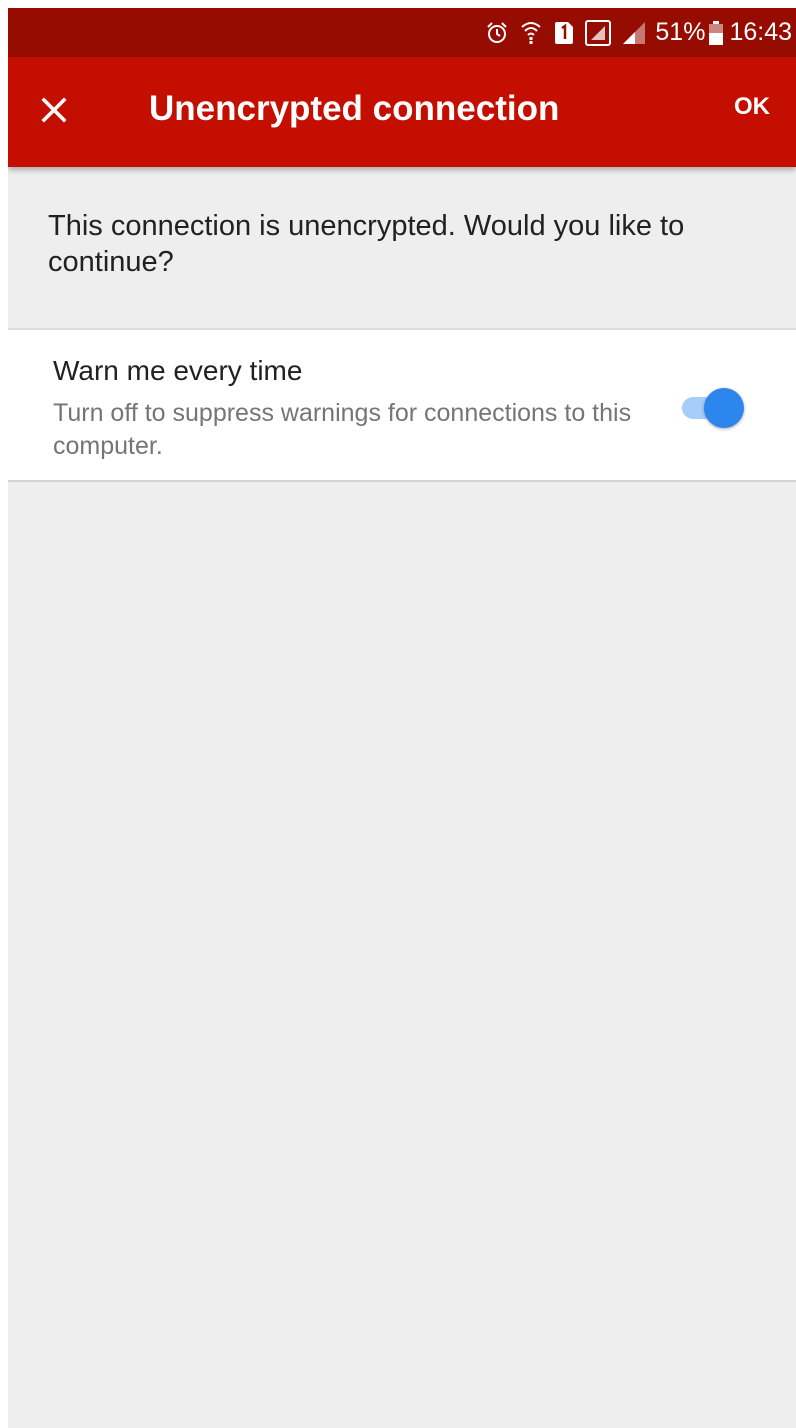  I want to click on page-title: Unencrypted connection, so click(354, 108).